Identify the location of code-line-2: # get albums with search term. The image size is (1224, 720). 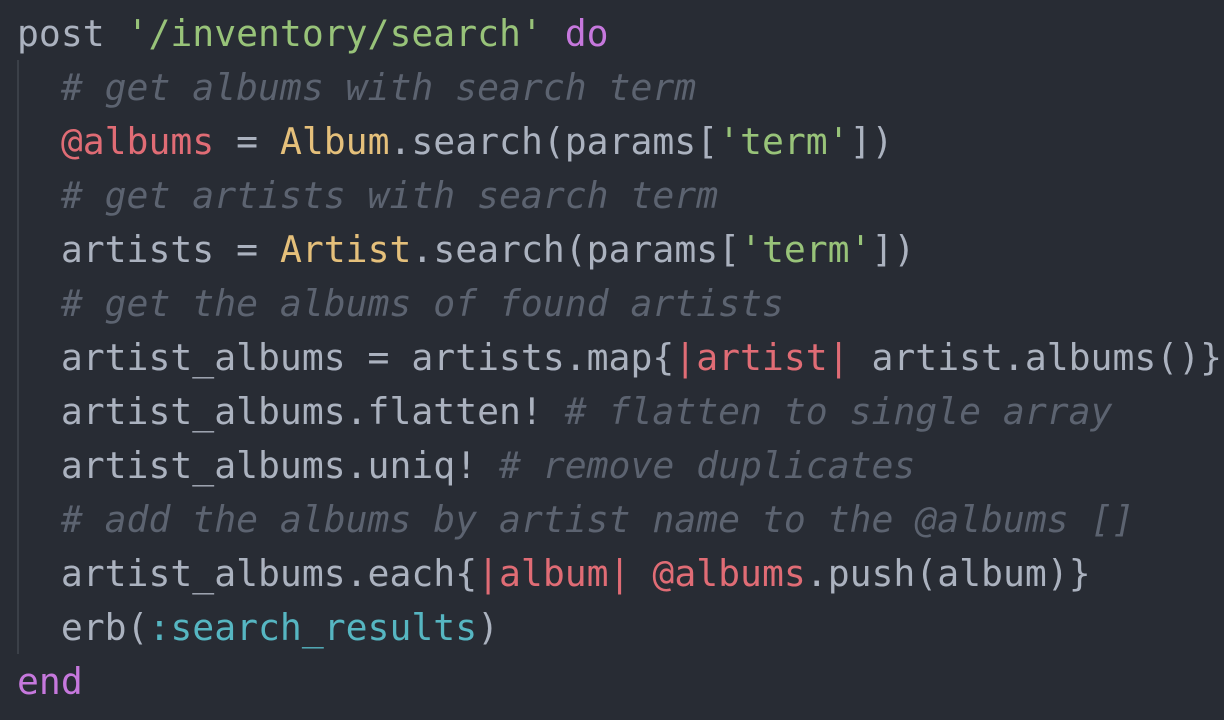
(356, 88).